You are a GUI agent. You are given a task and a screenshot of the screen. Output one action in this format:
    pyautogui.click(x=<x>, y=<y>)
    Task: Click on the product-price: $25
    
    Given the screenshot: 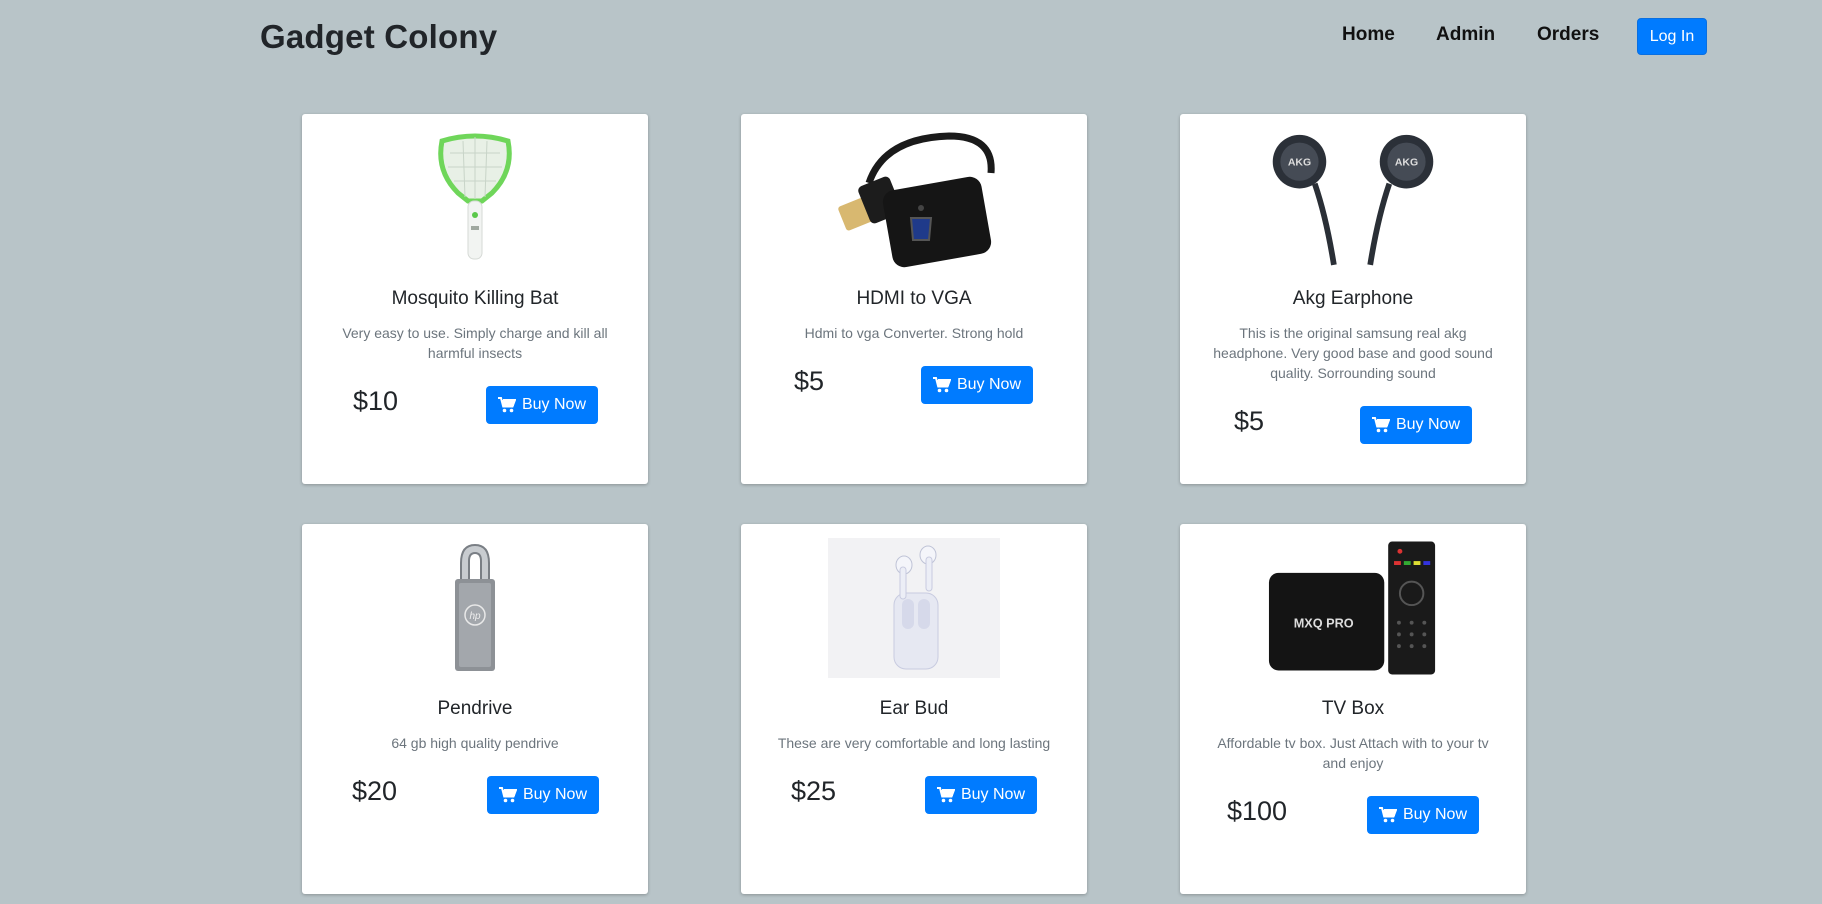 What is the action you would take?
    pyautogui.click(x=814, y=791)
    